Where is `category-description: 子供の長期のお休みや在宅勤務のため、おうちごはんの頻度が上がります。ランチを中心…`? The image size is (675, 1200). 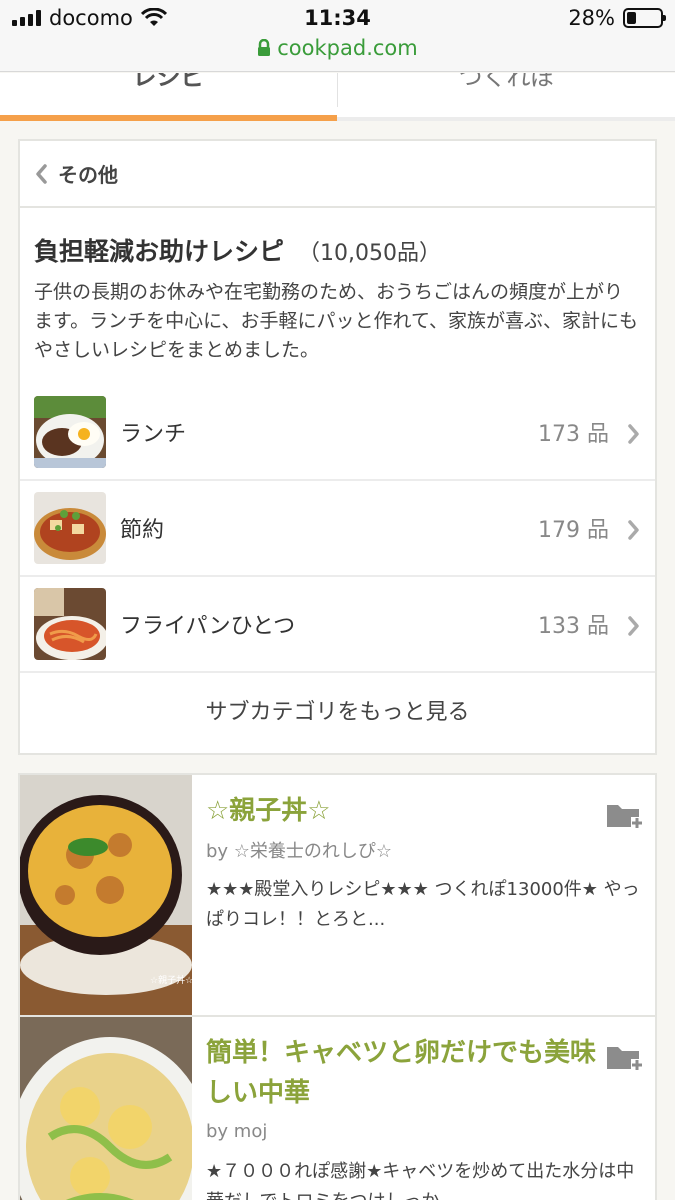
category-description: 子供の長期のお休みや在宅勤務のため、おうちごはんの頻度が上がります。ランチを中心… is located at coordinates (336, 321).